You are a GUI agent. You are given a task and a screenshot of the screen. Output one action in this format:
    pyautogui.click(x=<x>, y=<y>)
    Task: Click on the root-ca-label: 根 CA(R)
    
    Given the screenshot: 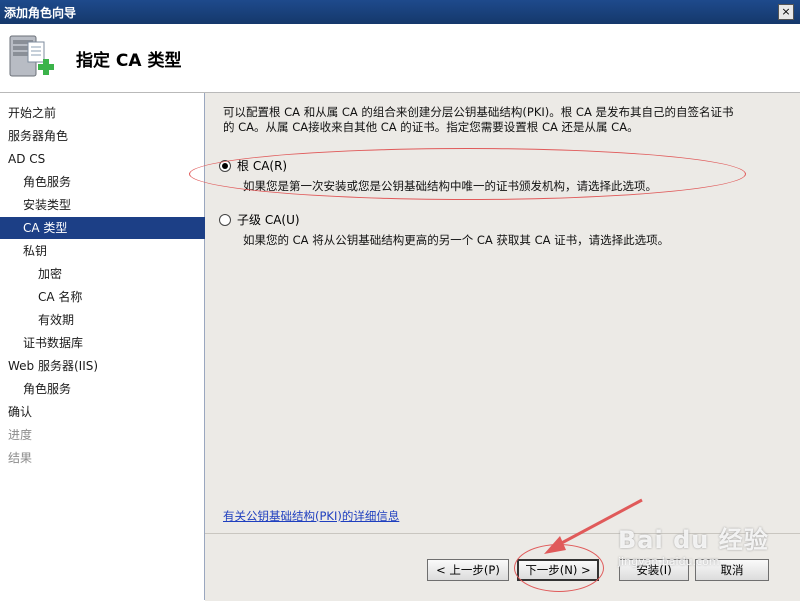 What is the action you would take?
    pyautogui.click(x=262, y=165)
    